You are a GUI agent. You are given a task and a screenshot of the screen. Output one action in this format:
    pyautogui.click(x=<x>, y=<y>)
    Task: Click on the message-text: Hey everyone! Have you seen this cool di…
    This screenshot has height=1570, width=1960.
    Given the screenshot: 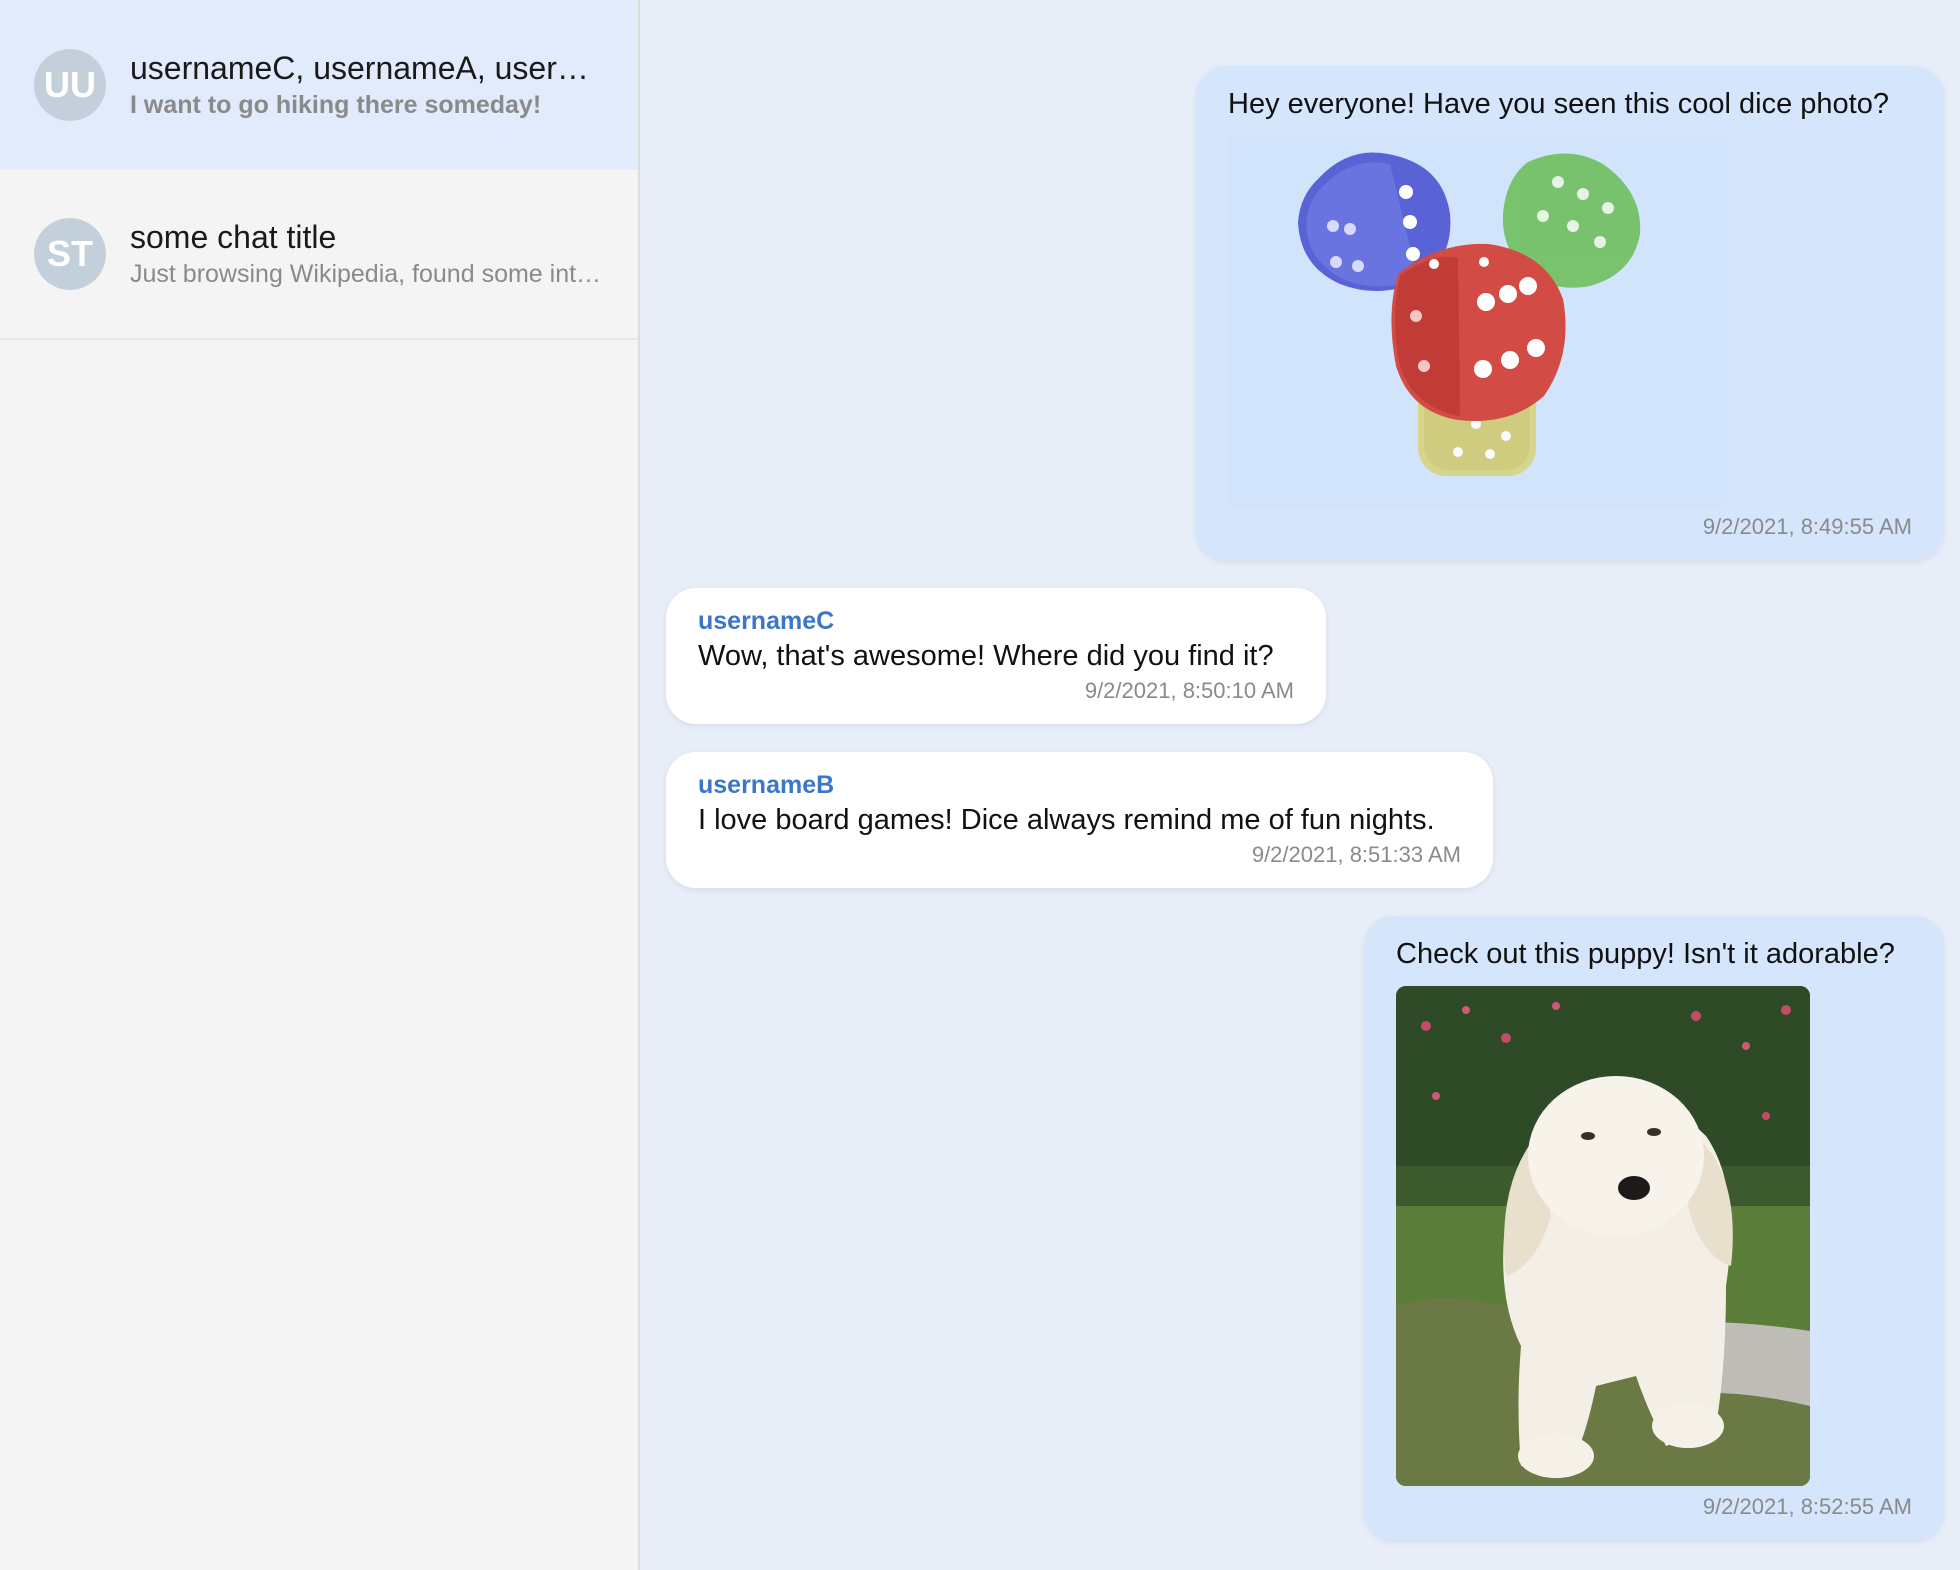 What is the action you would take?
    pyautogui.click(x=1558, y=104)
    